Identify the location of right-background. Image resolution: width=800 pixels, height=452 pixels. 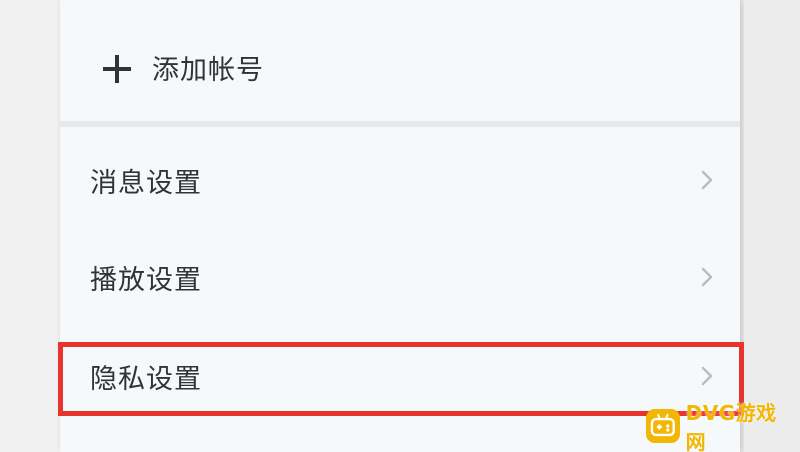
(772, 226).